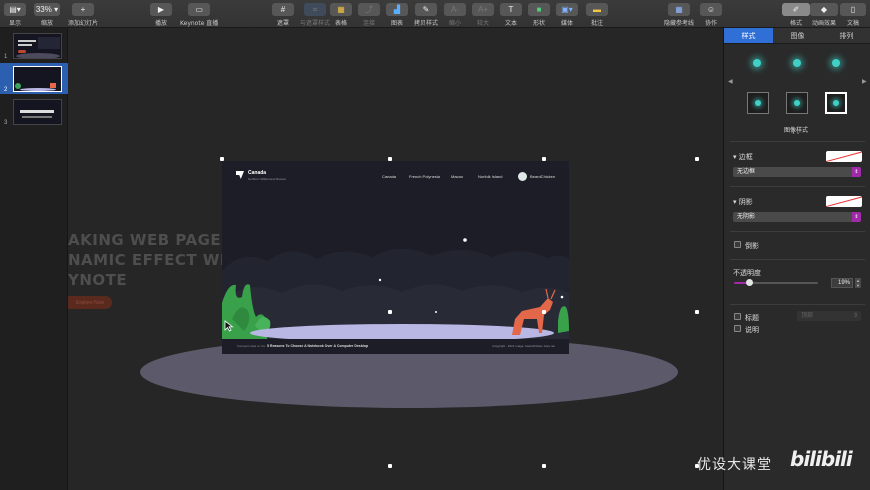 Image resolution: width=870 pixels, height=490 pixels. What do you see at coordinates (34, 111) in the screenshot?
I see `slide-thumbnail-3: 3` at bounding box center [34, 111].